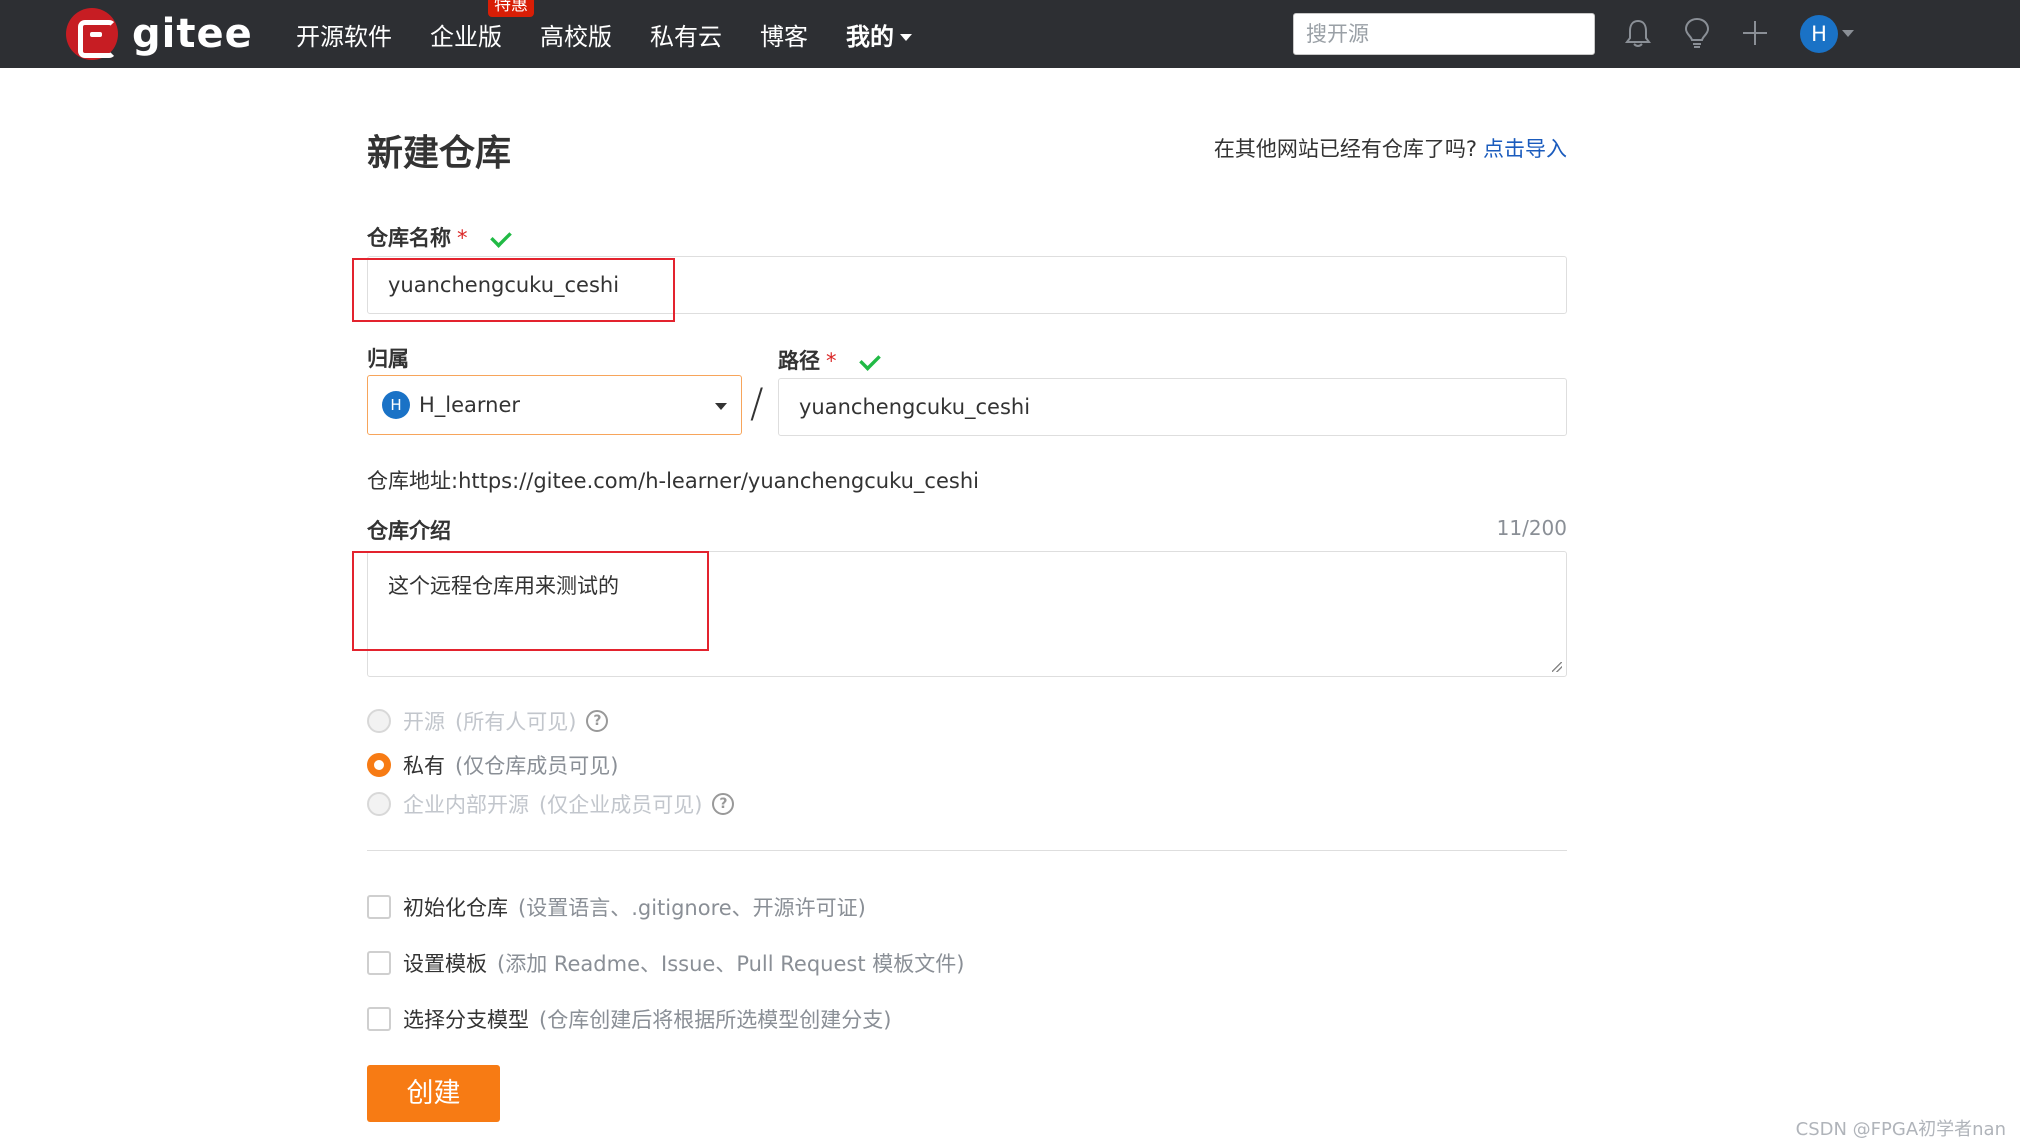 This screenshot has height=1147, width=2020. Describe the element at coordinates (379, 804) in the screenshot. I see `radio-enterprise` at that location.